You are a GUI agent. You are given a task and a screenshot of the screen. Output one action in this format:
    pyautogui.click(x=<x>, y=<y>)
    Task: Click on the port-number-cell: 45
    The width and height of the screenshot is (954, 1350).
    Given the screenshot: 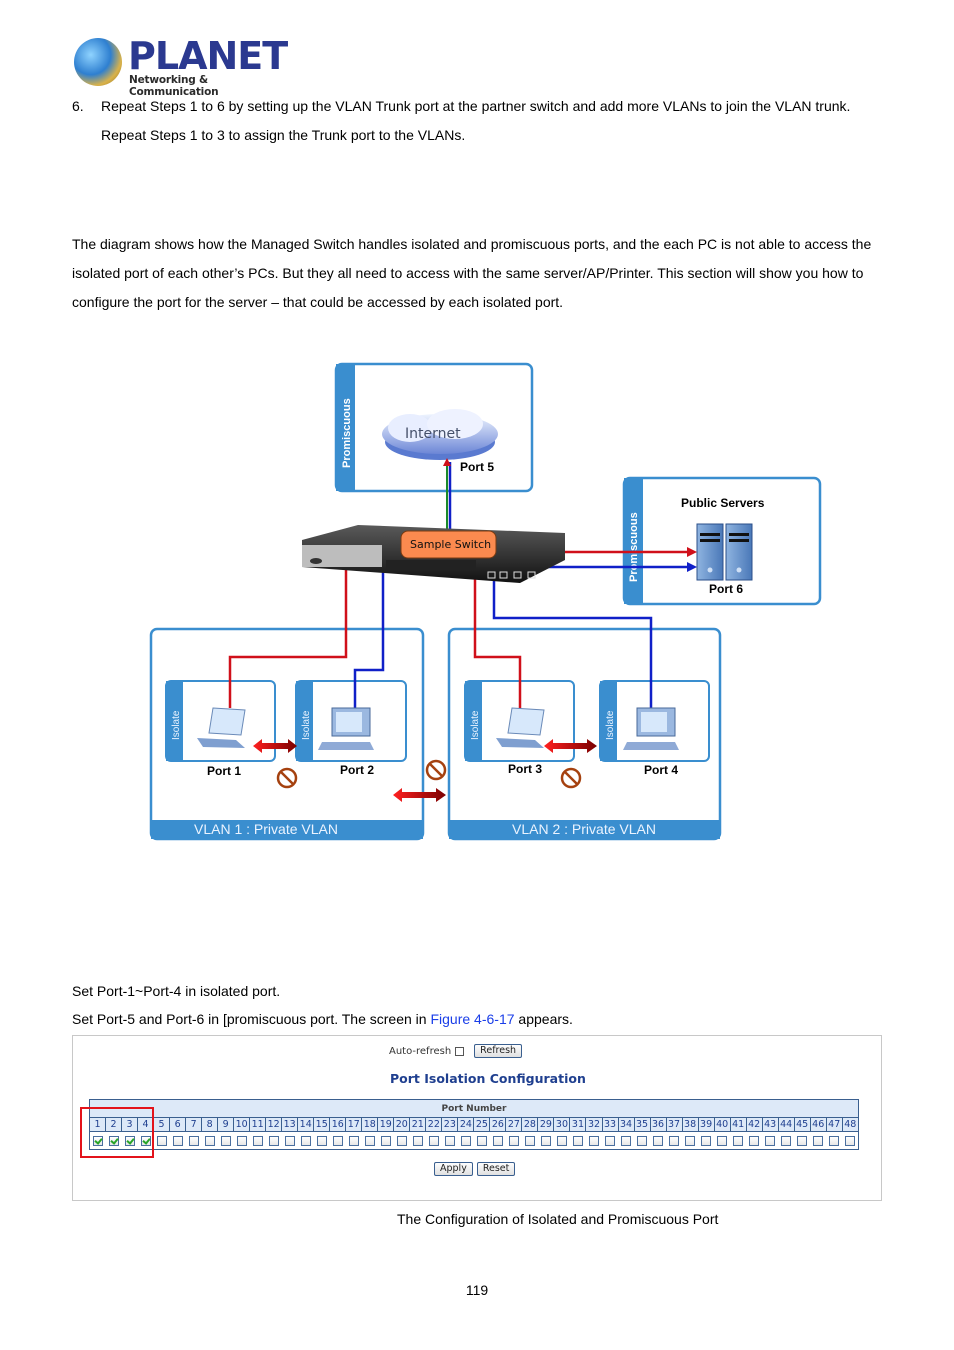 What is the action you would take?
    pyautogui.click(x=801, y=1124)
    